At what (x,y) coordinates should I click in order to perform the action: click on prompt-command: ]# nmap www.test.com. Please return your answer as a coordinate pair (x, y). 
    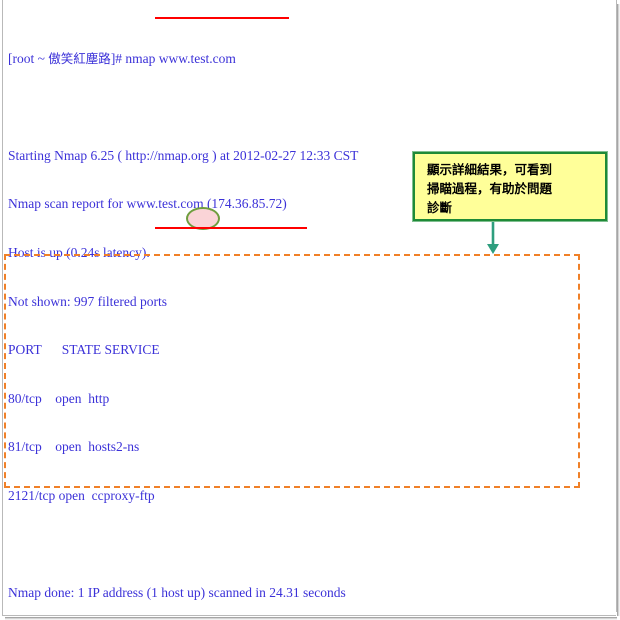
    Looking at the image, I should click on (173, 58).